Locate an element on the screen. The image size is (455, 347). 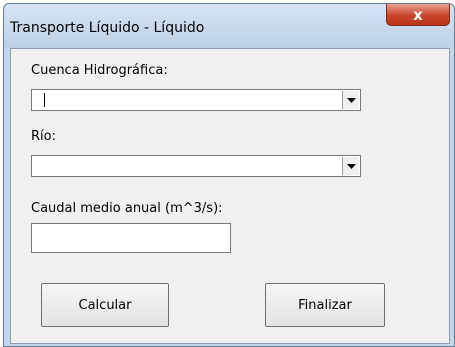
title-bar: Transporte Líquido - Líquido x is located at coordinates (229, 26).